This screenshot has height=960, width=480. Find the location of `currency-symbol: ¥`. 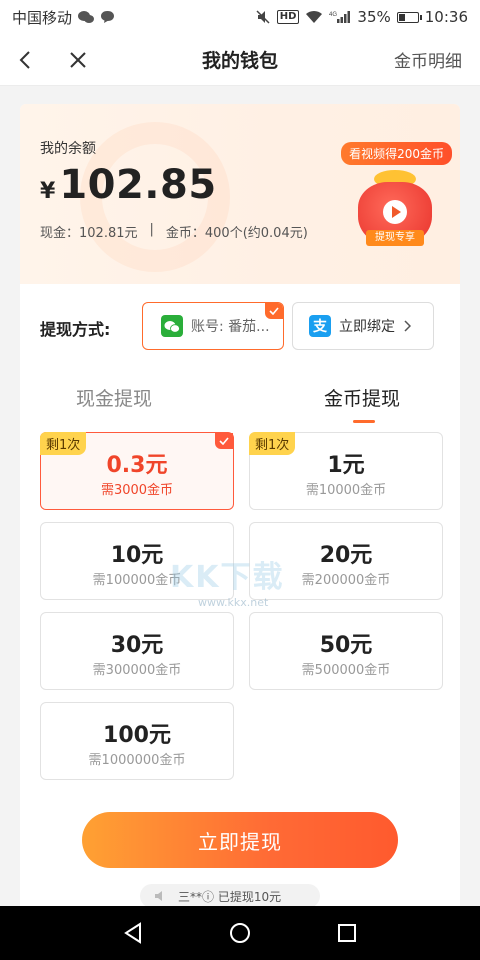

currency-symbol: ¥ is located at coordinates (48, 191).